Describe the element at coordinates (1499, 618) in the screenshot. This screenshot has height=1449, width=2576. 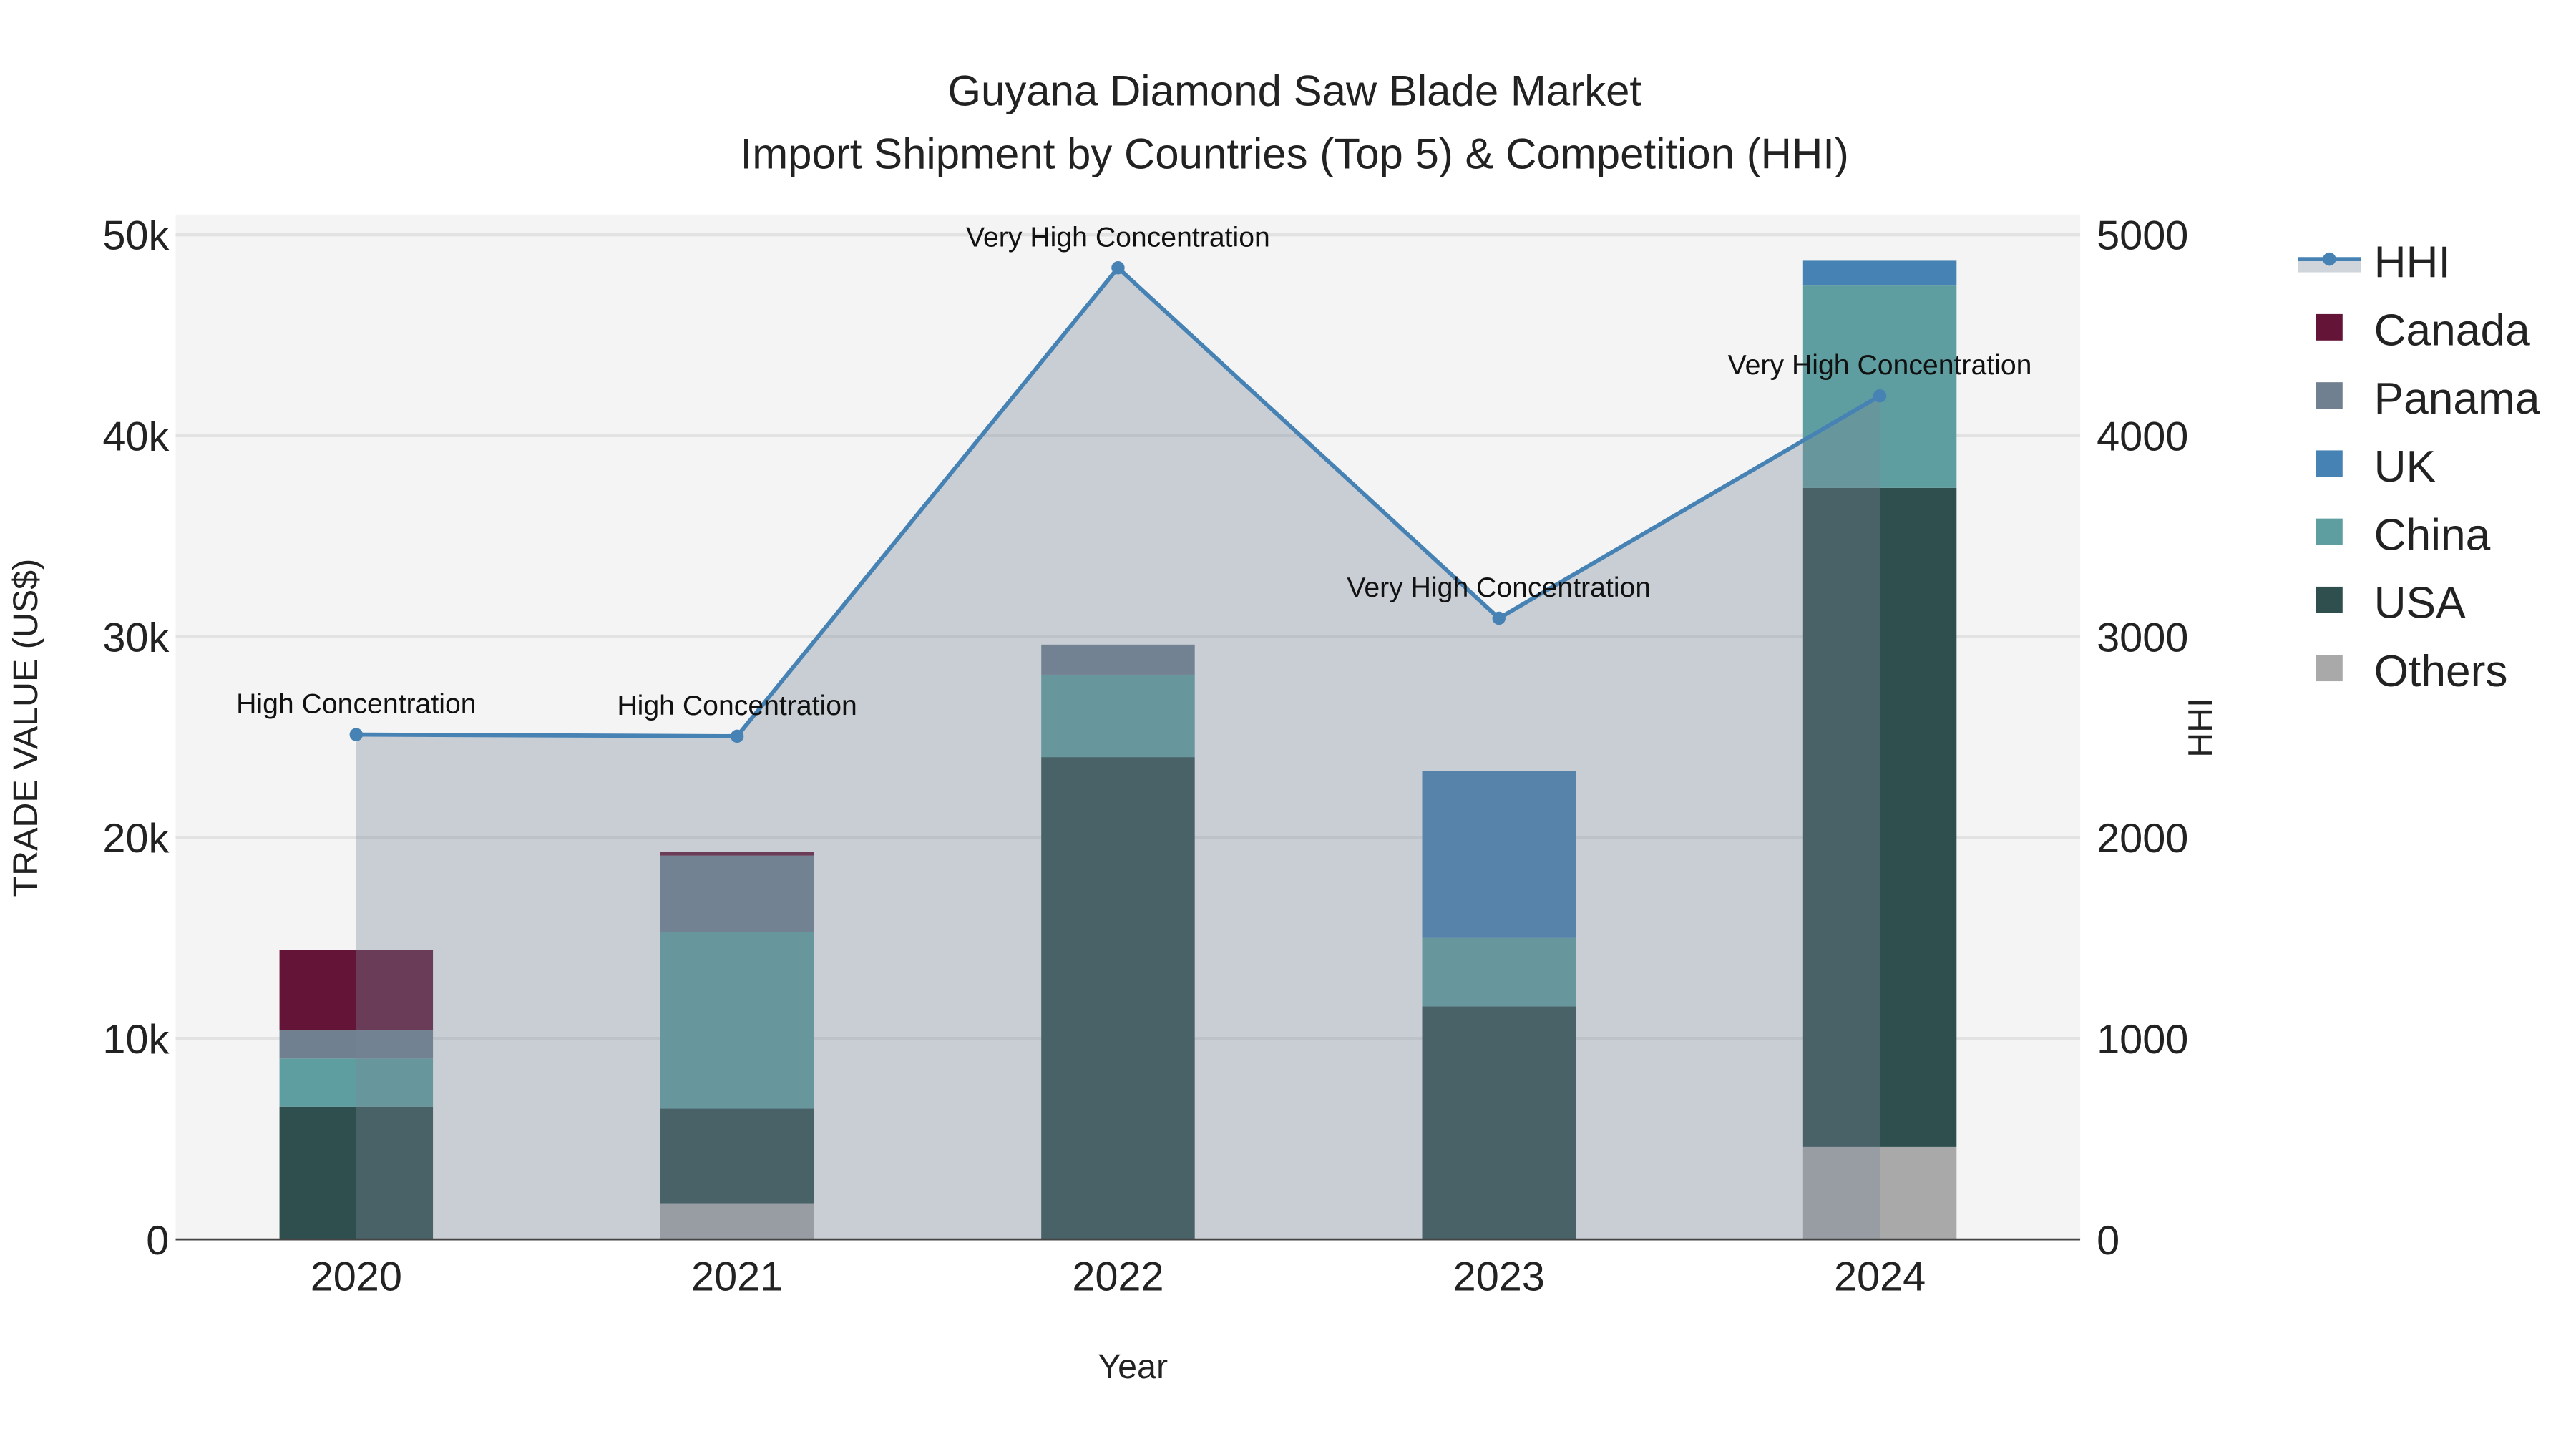
I see `hhi-point-2023` at that location.